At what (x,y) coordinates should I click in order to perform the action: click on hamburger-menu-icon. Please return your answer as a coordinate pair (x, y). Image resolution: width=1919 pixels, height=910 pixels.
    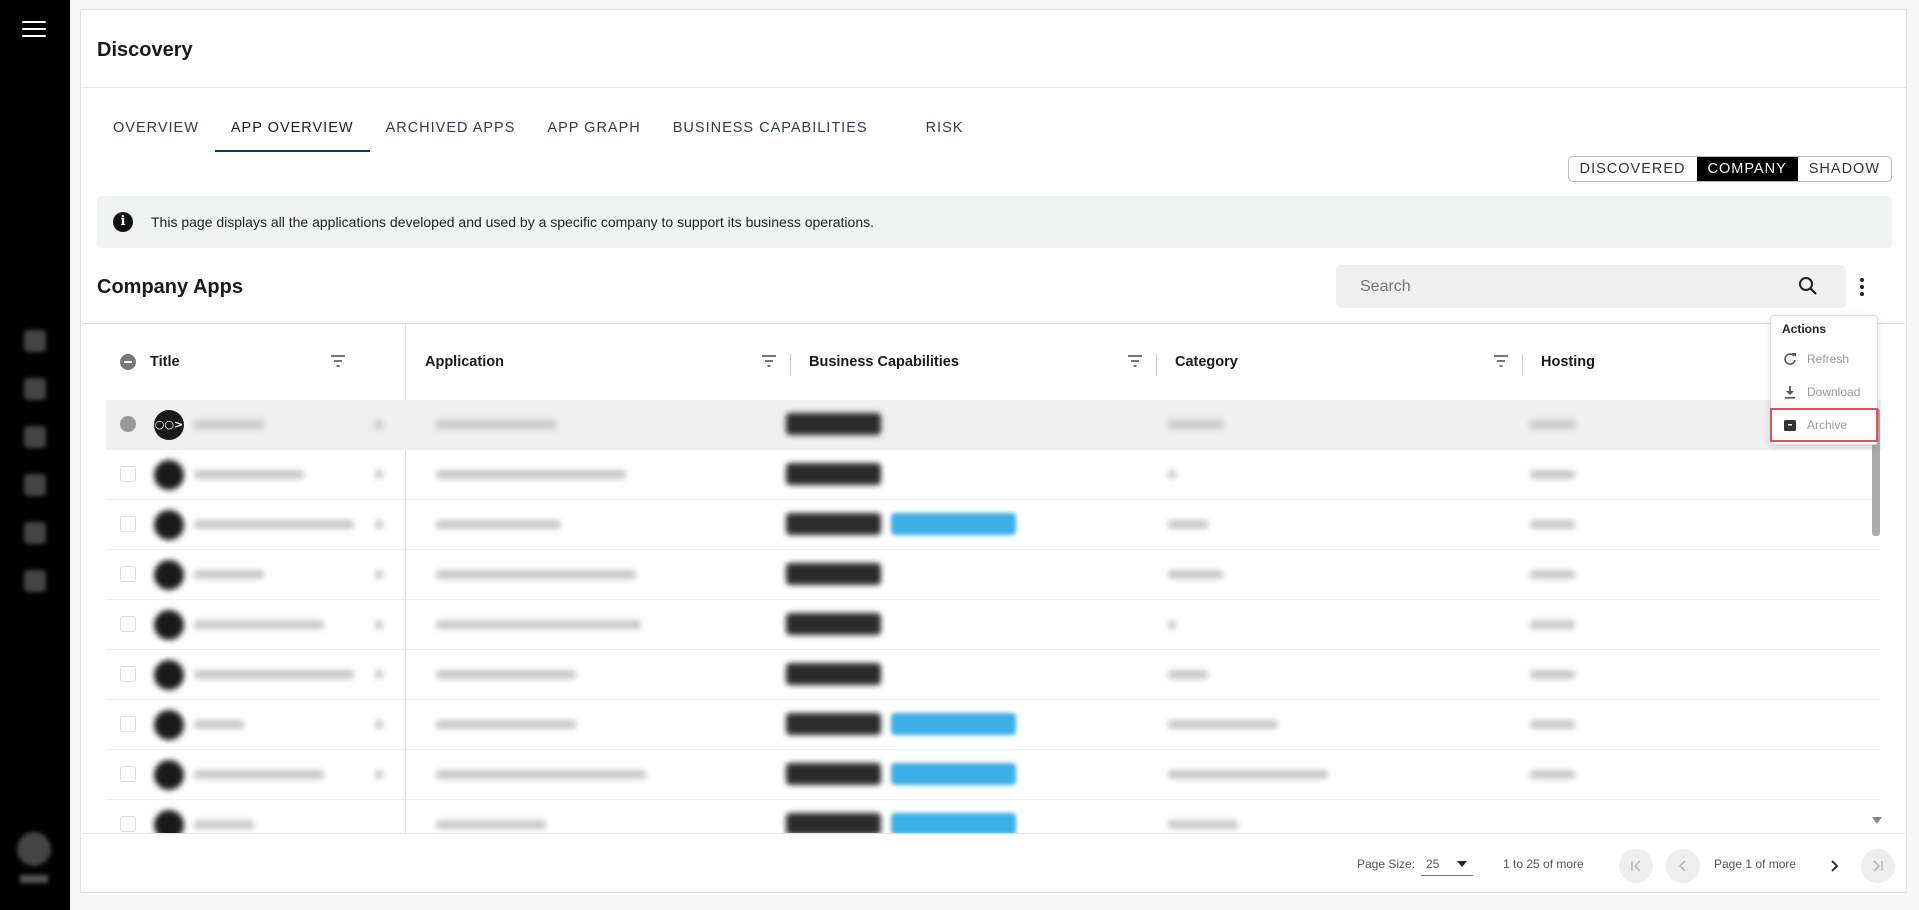
    Looking at the image, I should click on (34, 31).